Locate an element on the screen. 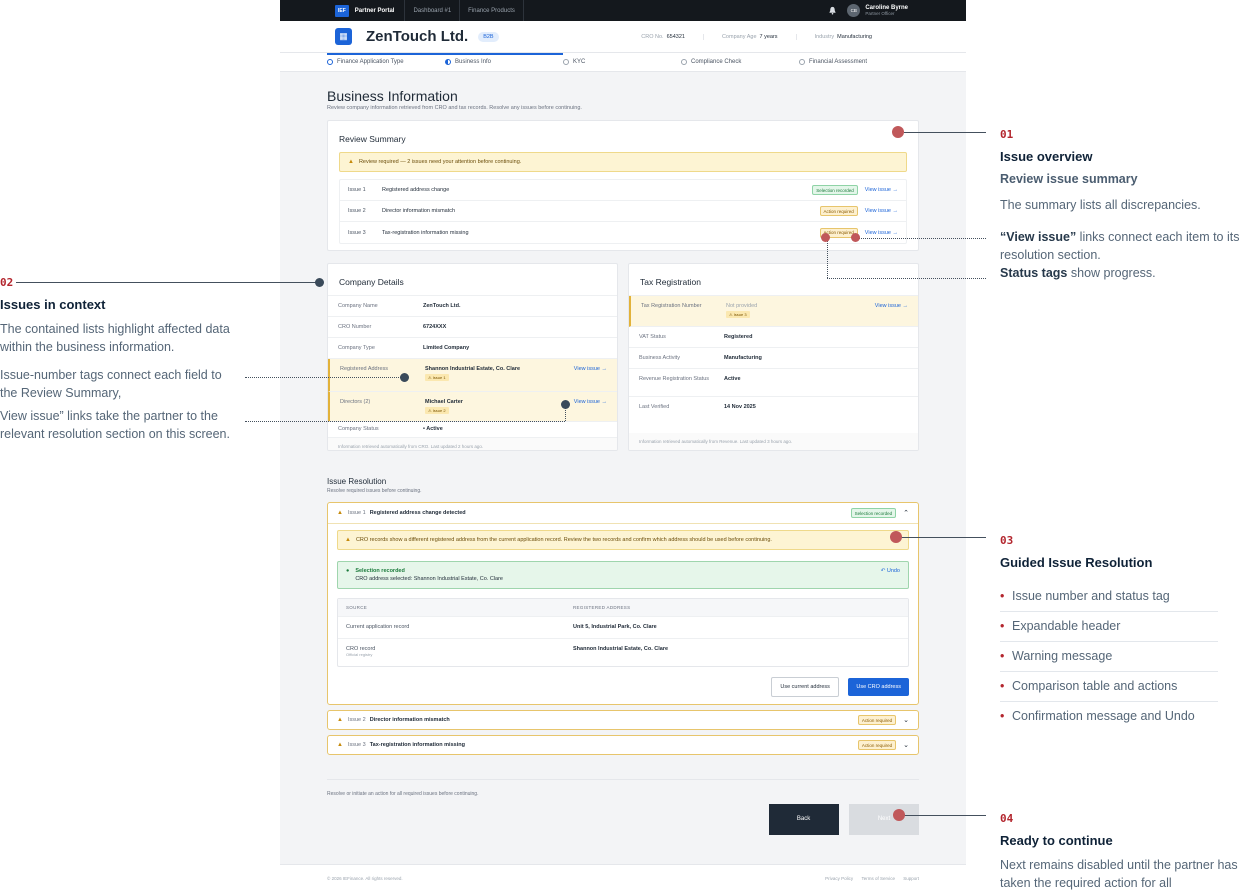  avatar: CB is located at coordinates (854, 10).